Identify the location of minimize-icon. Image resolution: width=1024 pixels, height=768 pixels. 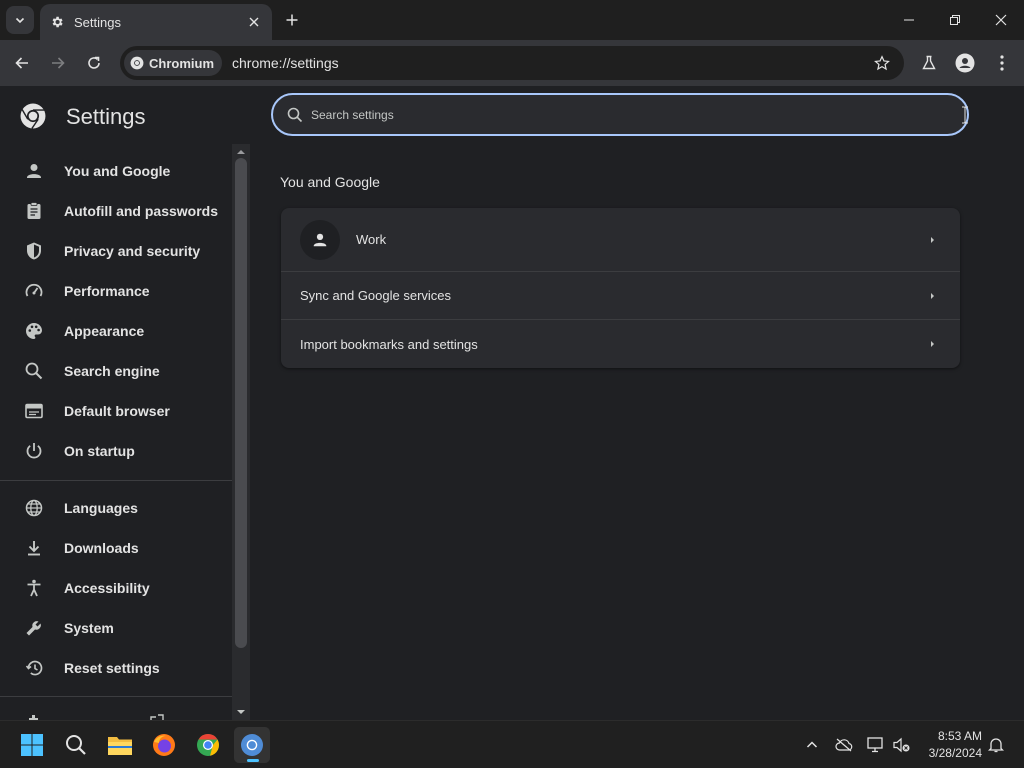
(909, 20).